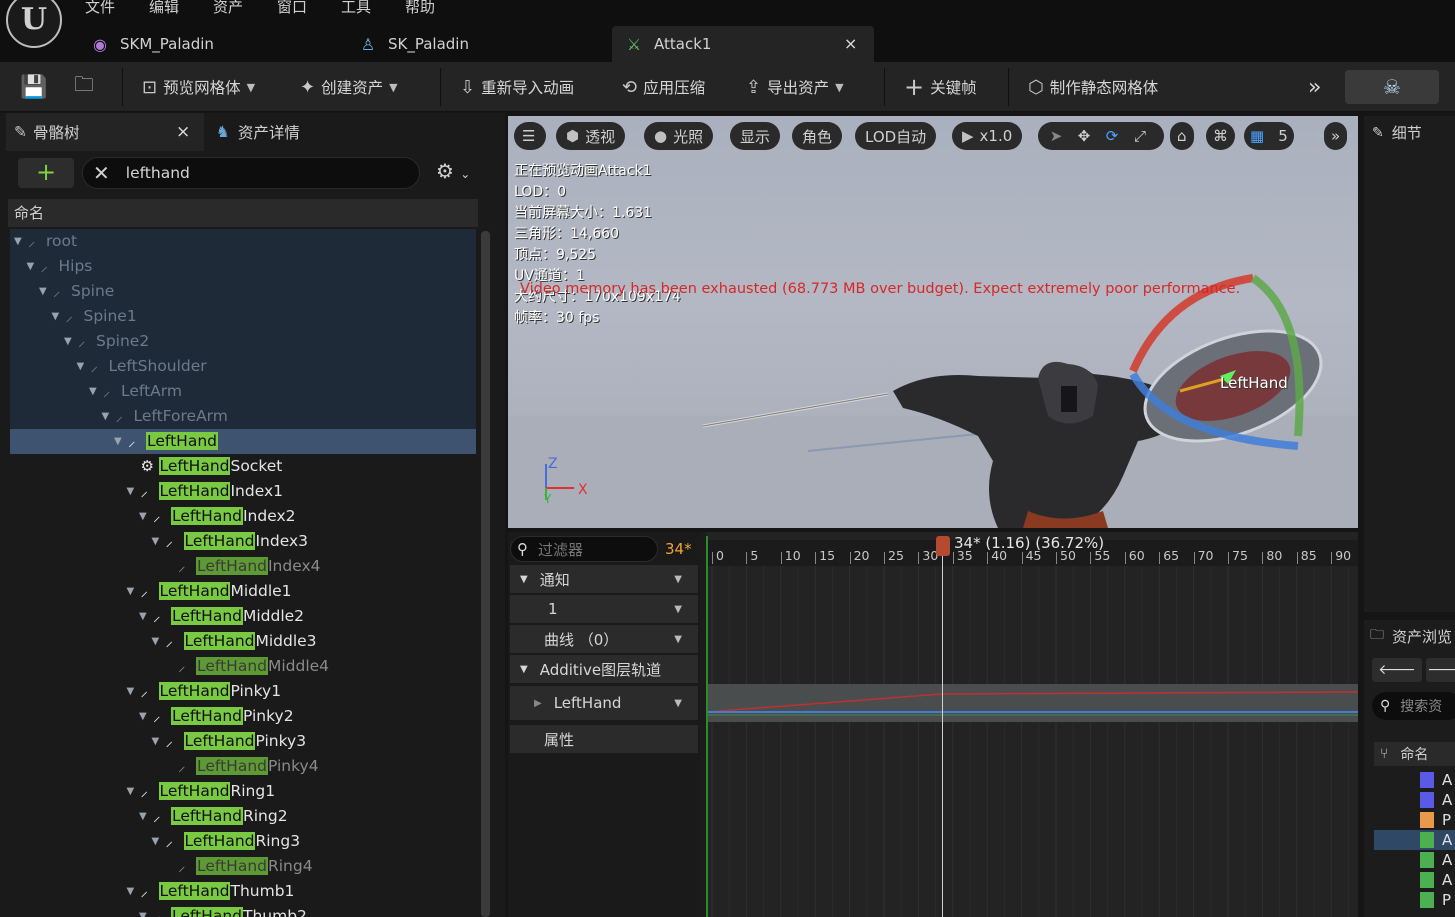 Image resolution: width=1455 pixels, height=917 pixels. What do you see at coordinates (243, 591) in the screenshot?
I see `bone-row: ▼ ⸝ LeftHandMiddle1` at bounding box center [243, 591].